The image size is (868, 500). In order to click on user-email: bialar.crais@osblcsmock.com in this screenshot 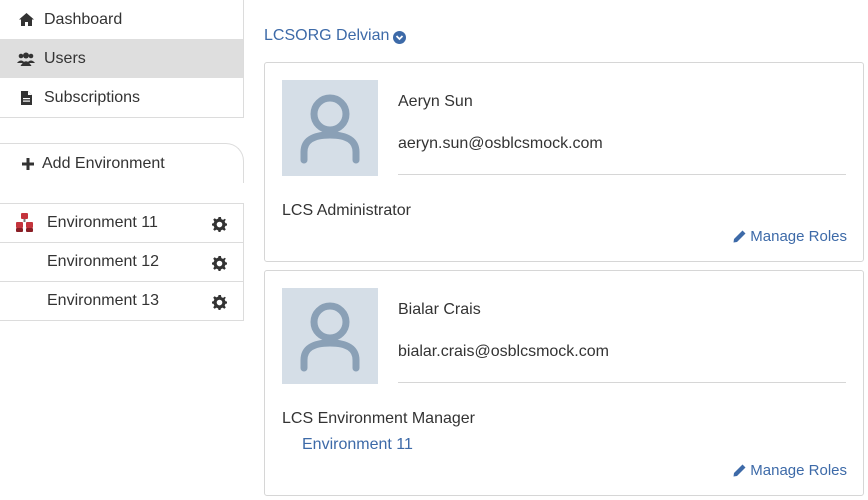, I will do `click(503, 351)`.